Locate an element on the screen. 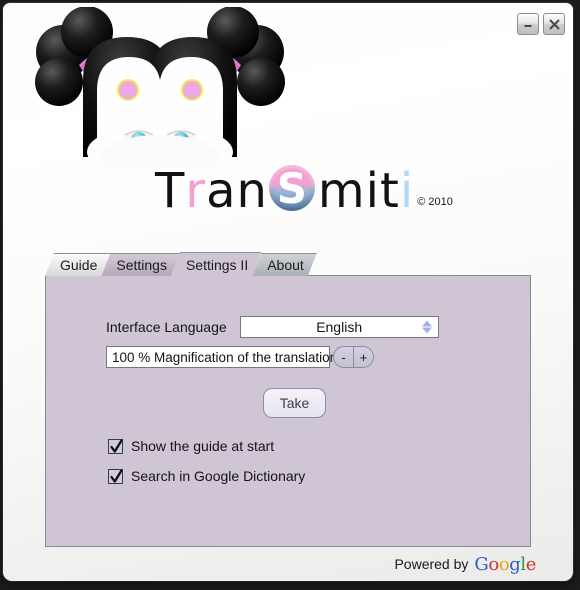 The width and height of the screenshot is (580, 590). checkbox-search-dictionary-label: Search in Google Dictionary is located at coordinates (218, 476).